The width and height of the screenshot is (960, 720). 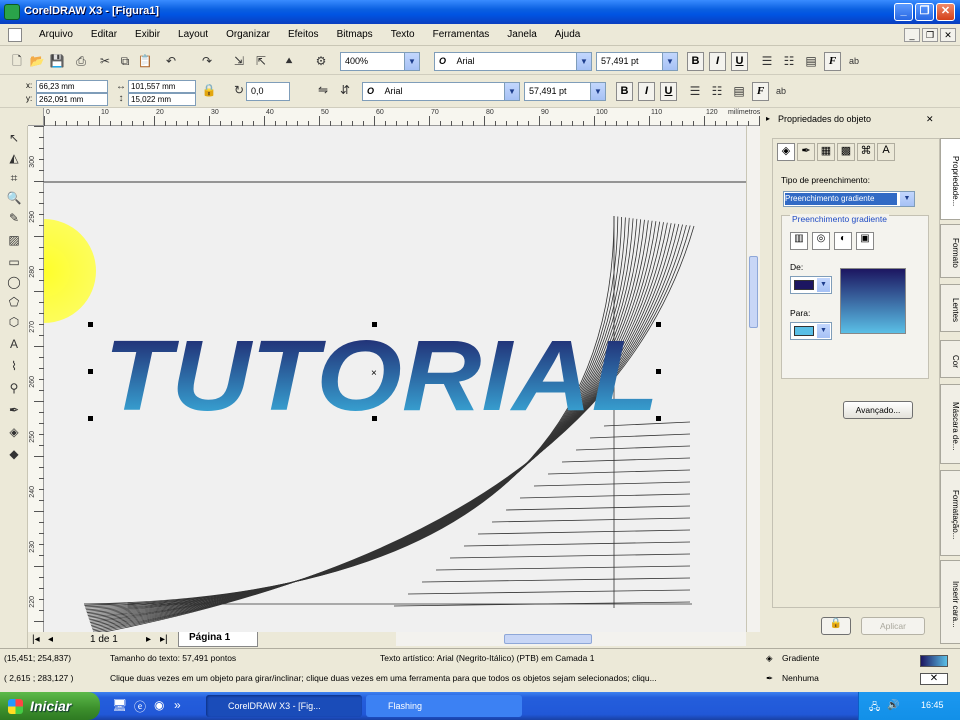 What do you see at coordinates (14, 158) in the screenshot?
I see `shape-tool-icon: ◭` at bounding box center [14, 158].